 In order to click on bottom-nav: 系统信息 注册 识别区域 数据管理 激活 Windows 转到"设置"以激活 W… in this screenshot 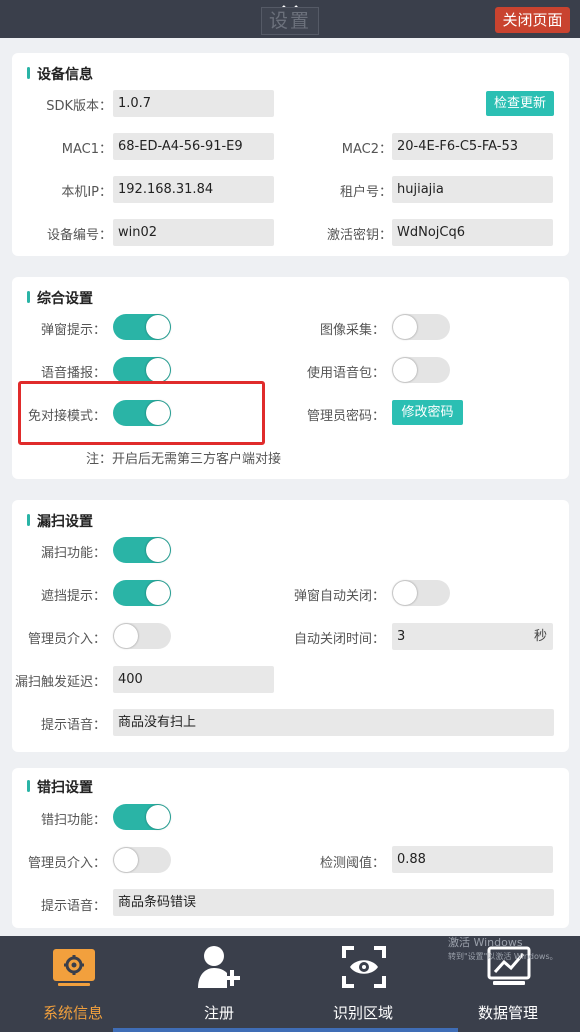, I will do `click(290, 984)`.